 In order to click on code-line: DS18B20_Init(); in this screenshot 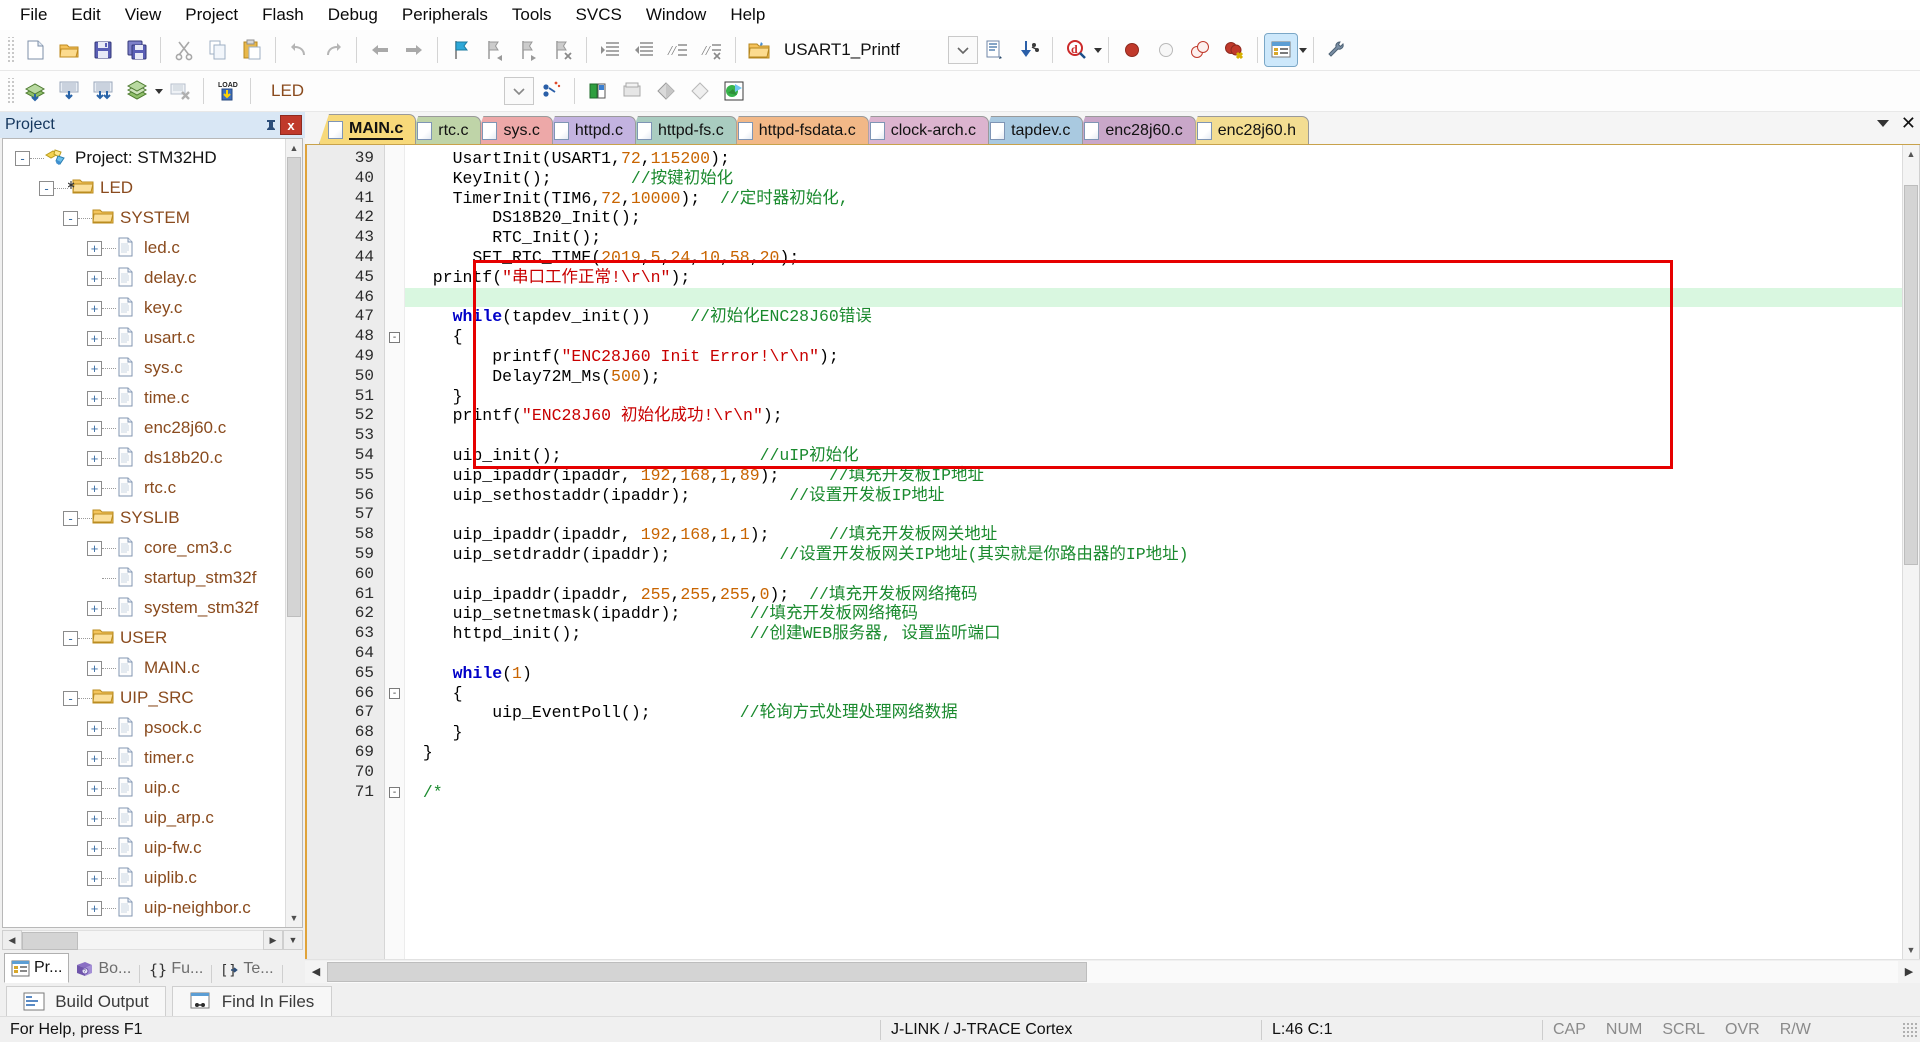, I will do `click(1153, 218)`.